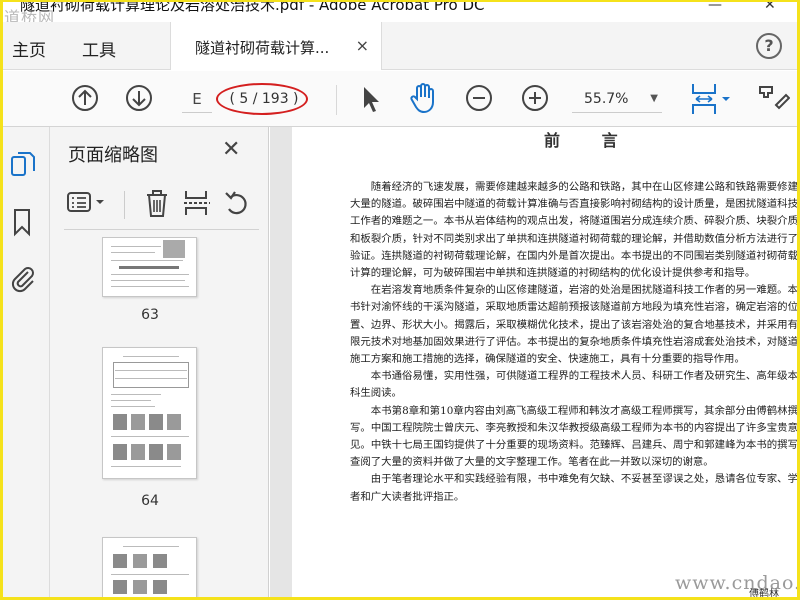 This screenshot has width=800, height=600. Describe the element at coordinates (157, 203) in the screenshot. I see `delete-page-icon` at that location.